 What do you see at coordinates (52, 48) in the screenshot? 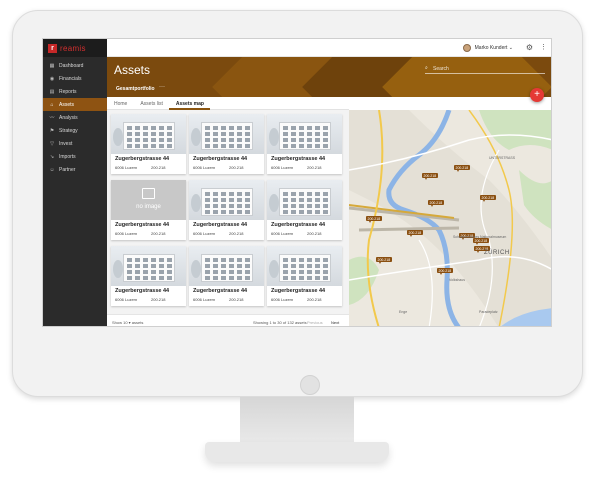
I see `logo-mark: r` at bounding box center [52, 48].